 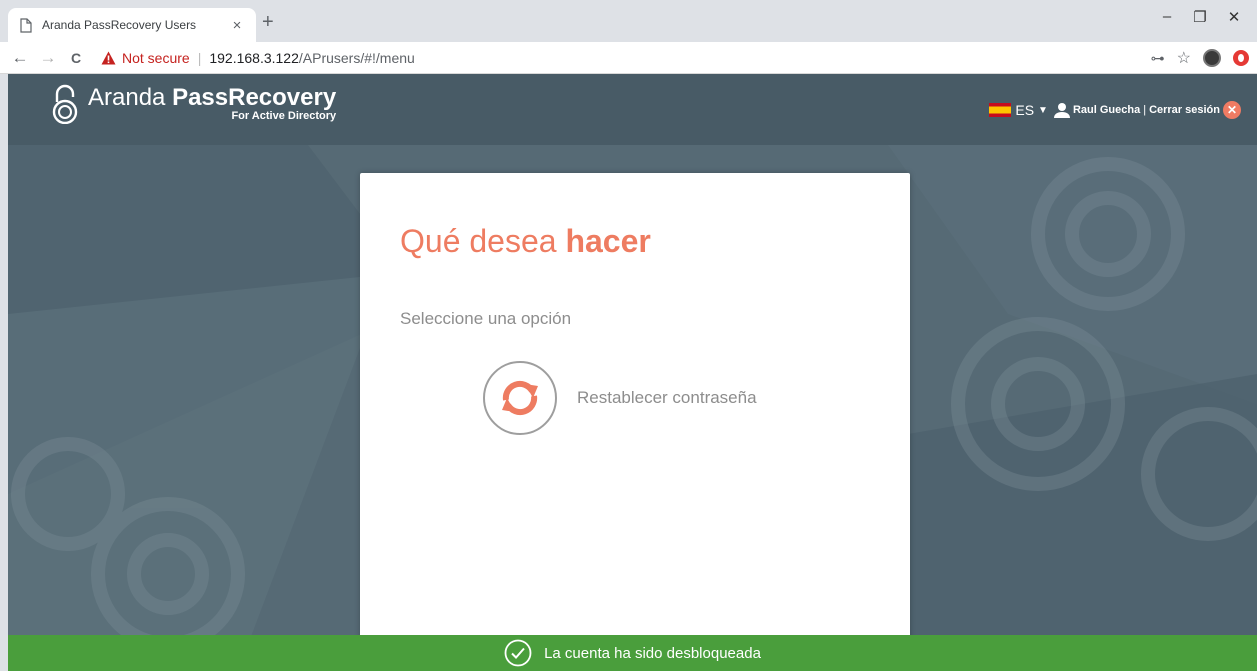 I want to click on extension-avatar-icon, so click(x=1212, y=58).